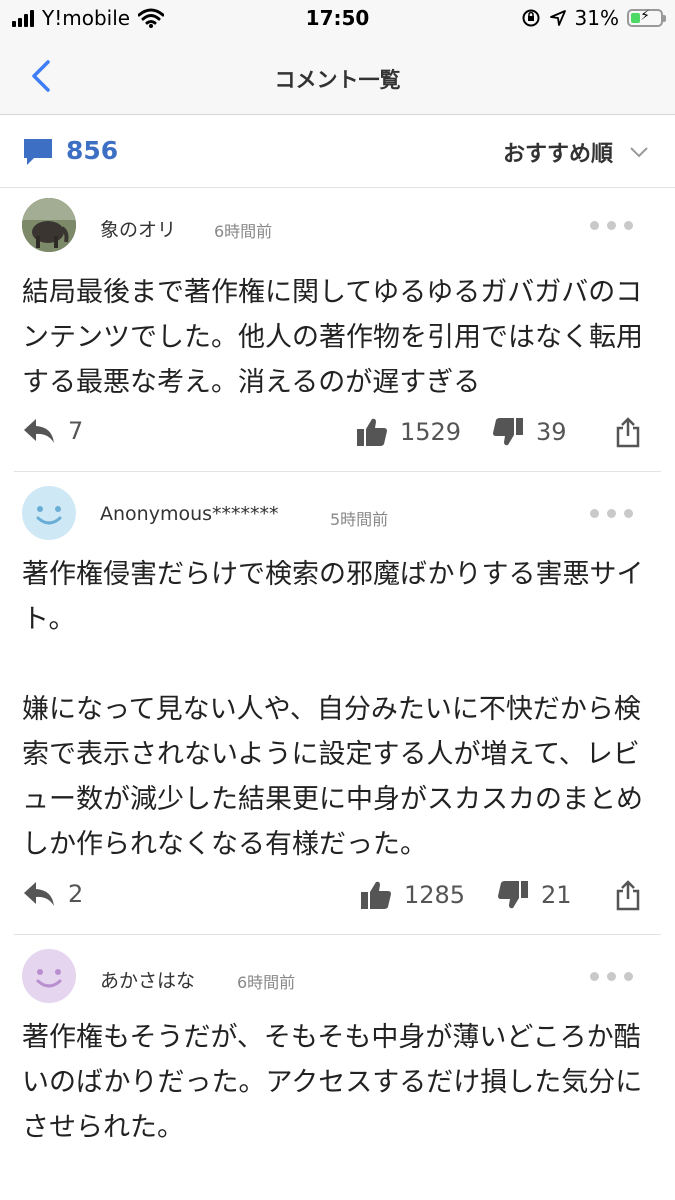 The image size is (675, 1200). What do you see at coordinates (92, 150) in the screenshot?
I see `comment-count: 856` at bounding box center [92, 150].